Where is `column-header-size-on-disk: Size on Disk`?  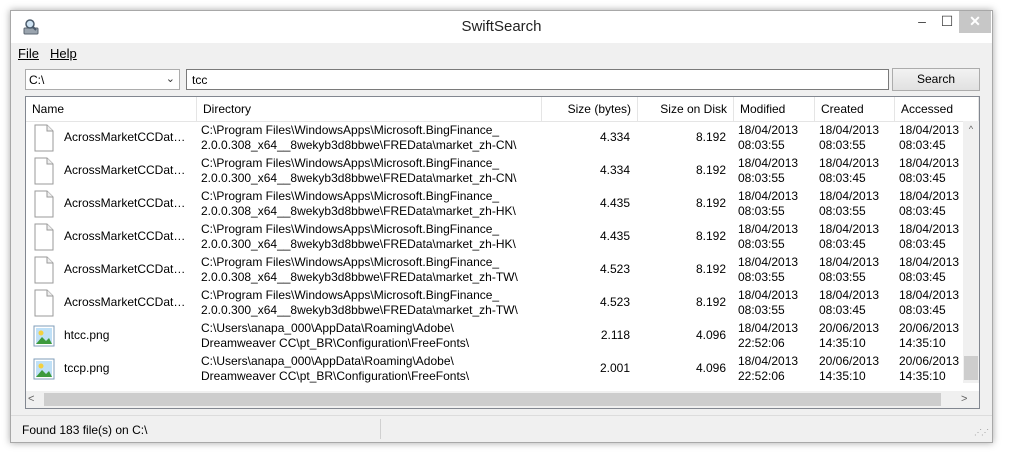 column-header-size-on-disk: Size on Disk is located at coordinates (686, 109).